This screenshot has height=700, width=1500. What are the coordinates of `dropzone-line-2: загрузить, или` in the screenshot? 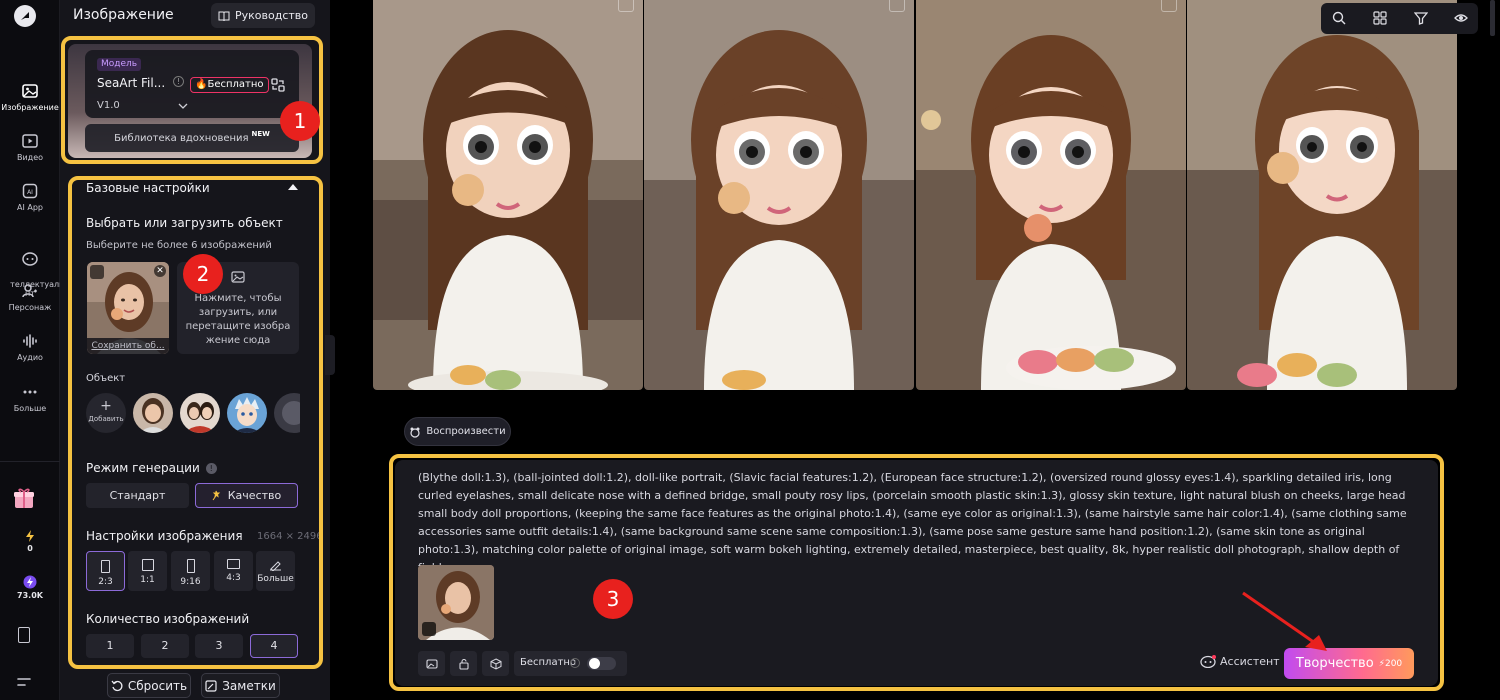 It's located at (238, 312).